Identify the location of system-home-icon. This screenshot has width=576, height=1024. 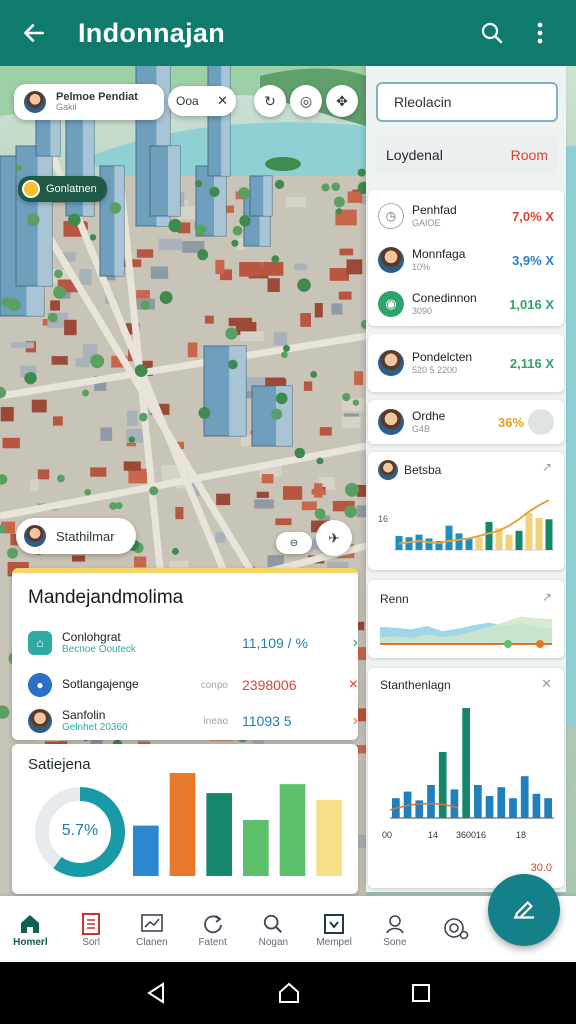
(289, 993).